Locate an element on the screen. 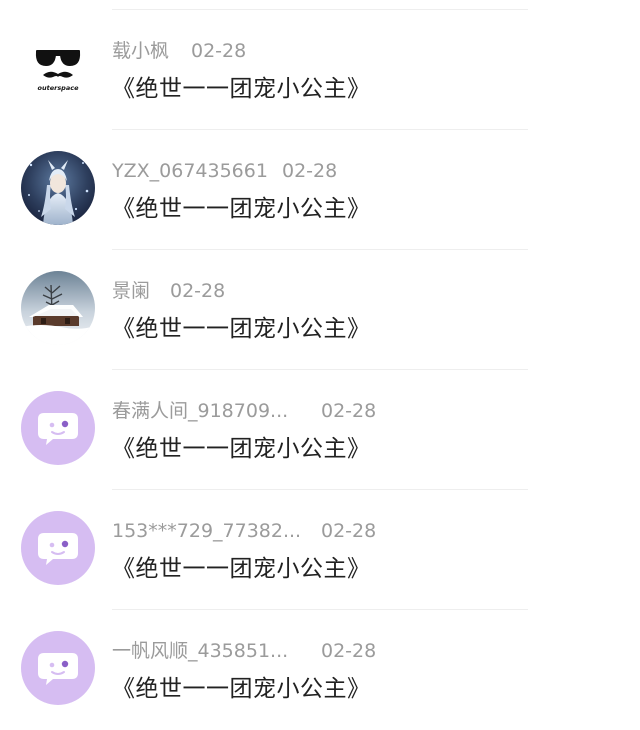  username: 景阑 is located at coordinates (131, 291).